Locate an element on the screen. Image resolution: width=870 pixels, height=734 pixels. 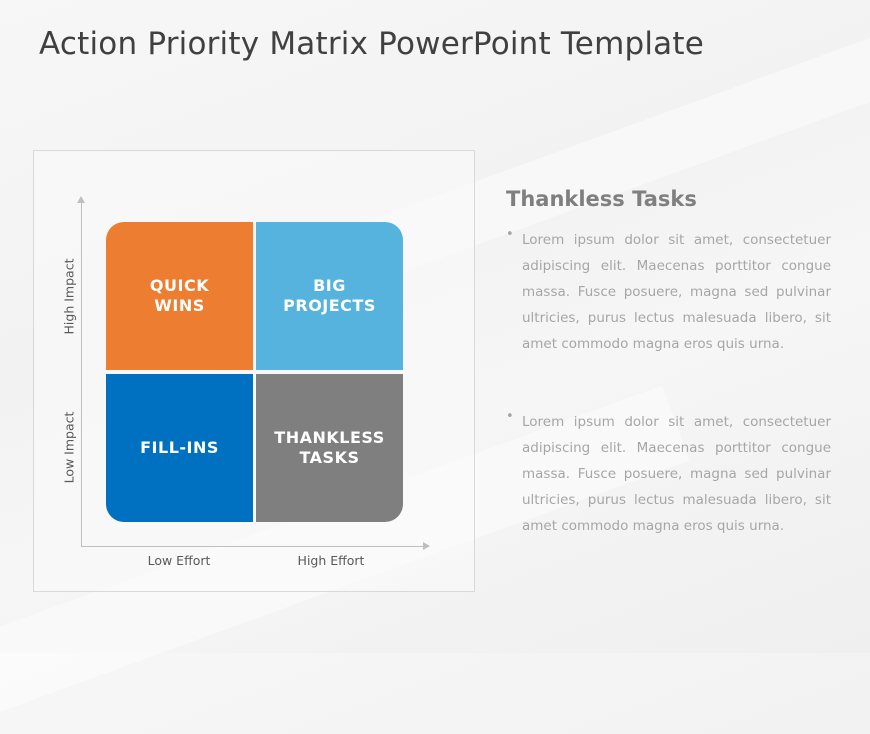
y-axis-arrow-icon is located at coordinates (81, 199).